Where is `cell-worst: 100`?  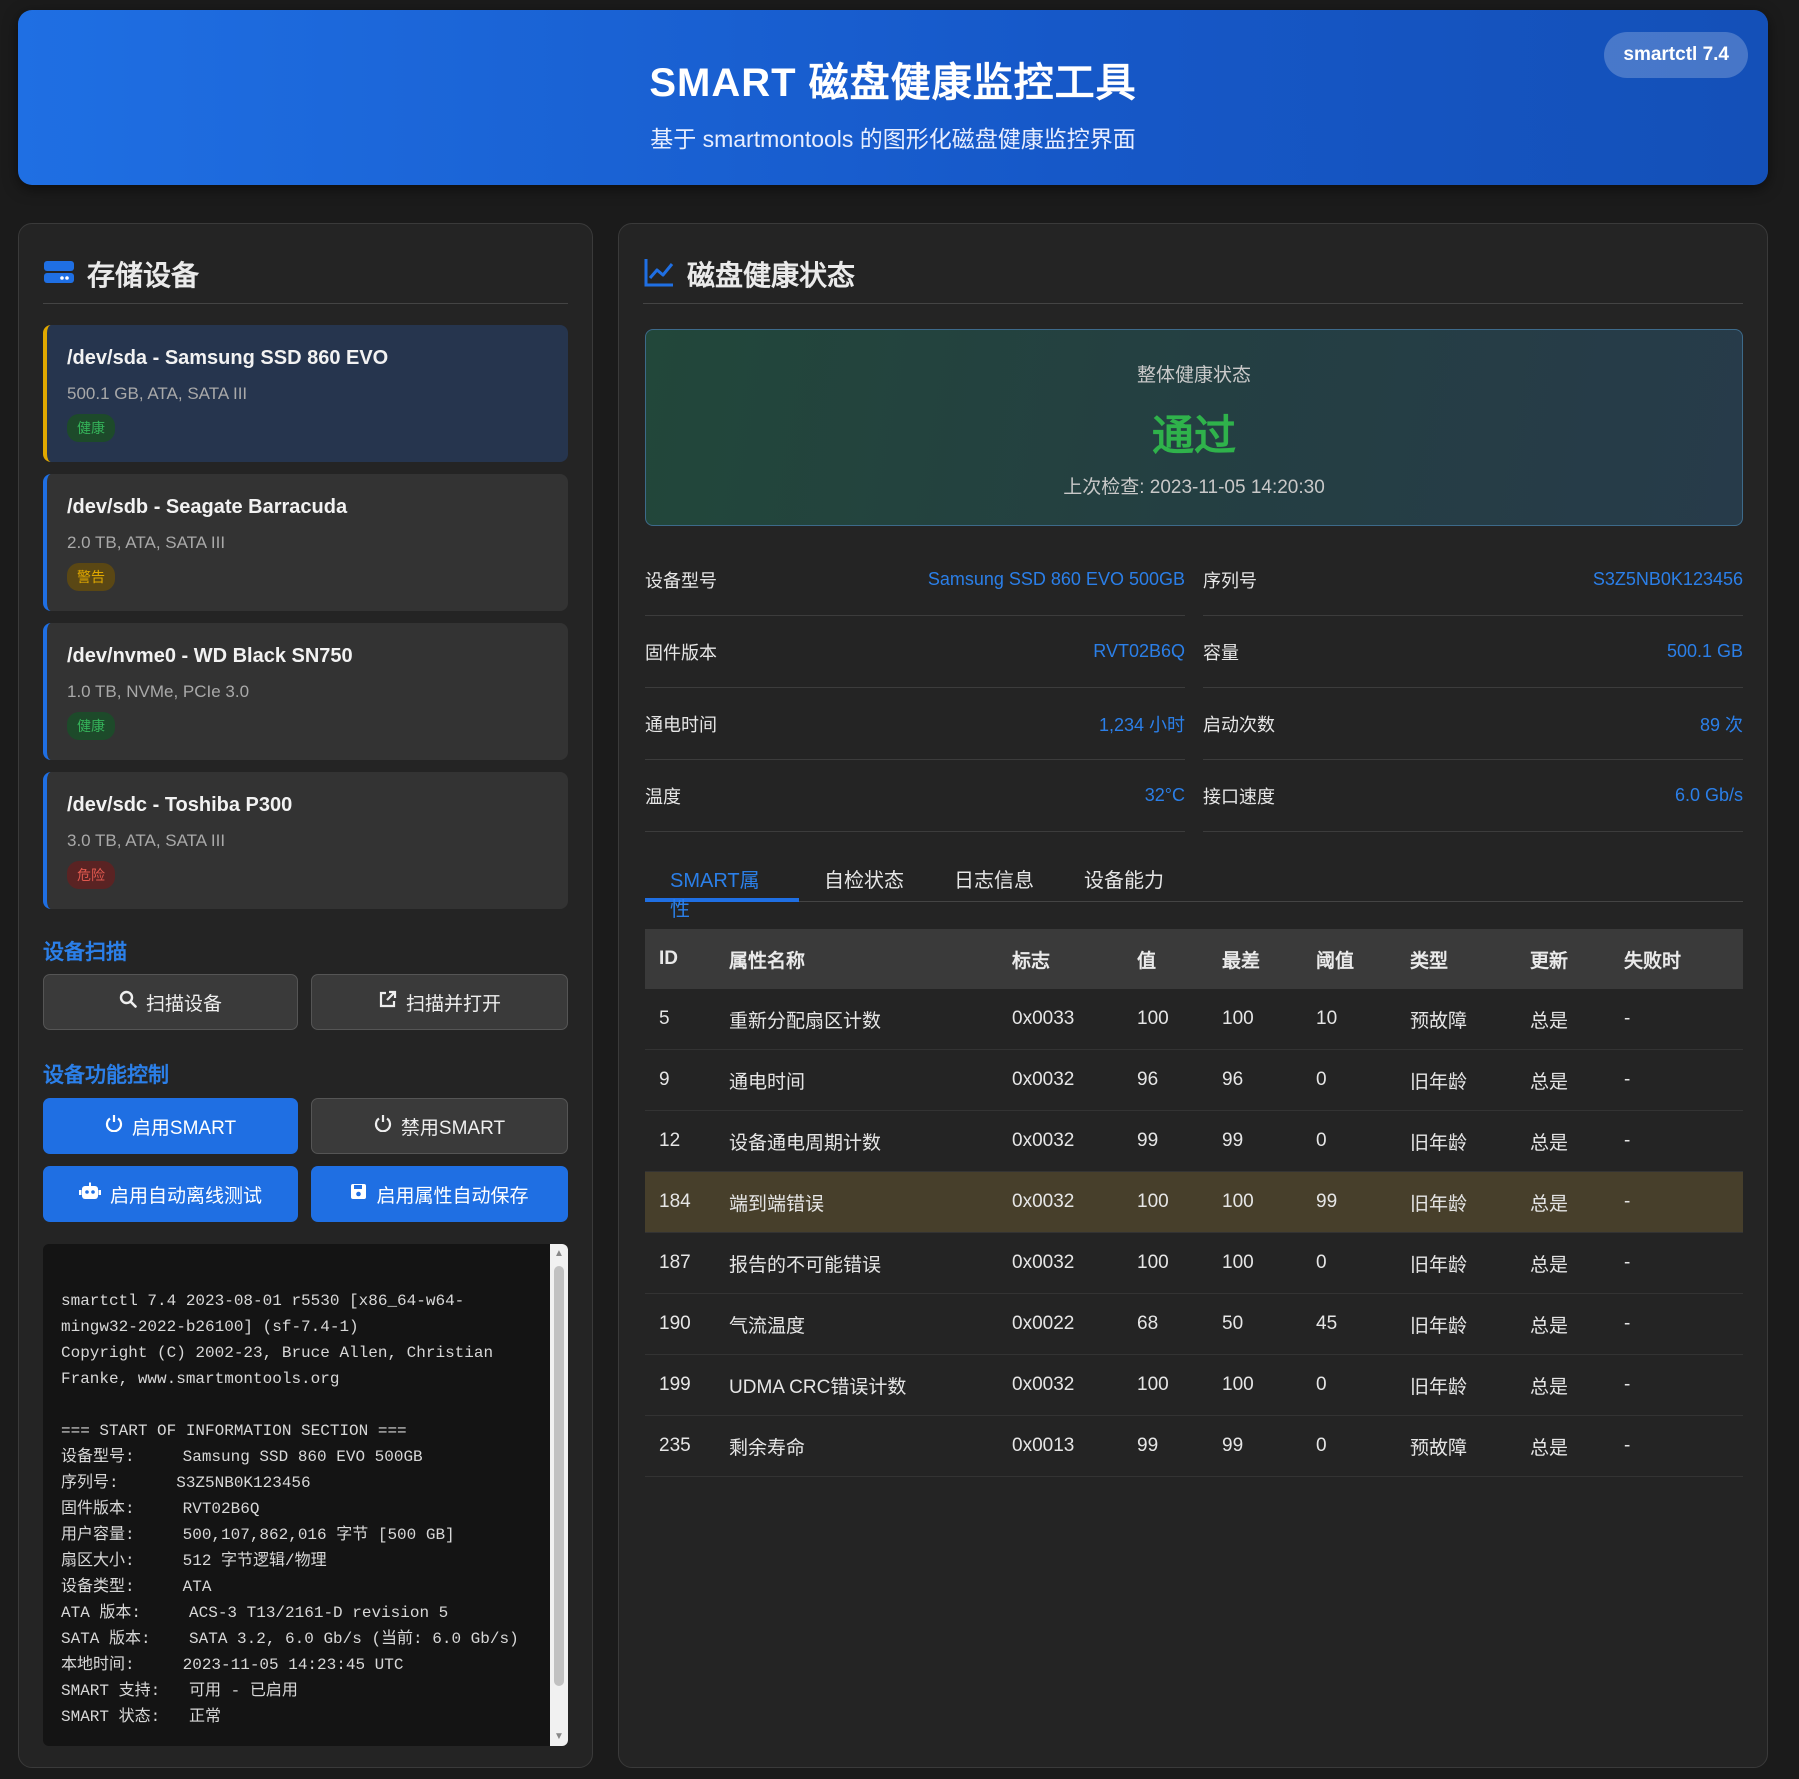
cell-worst: 100 is located at coordinates (1238, 1201).